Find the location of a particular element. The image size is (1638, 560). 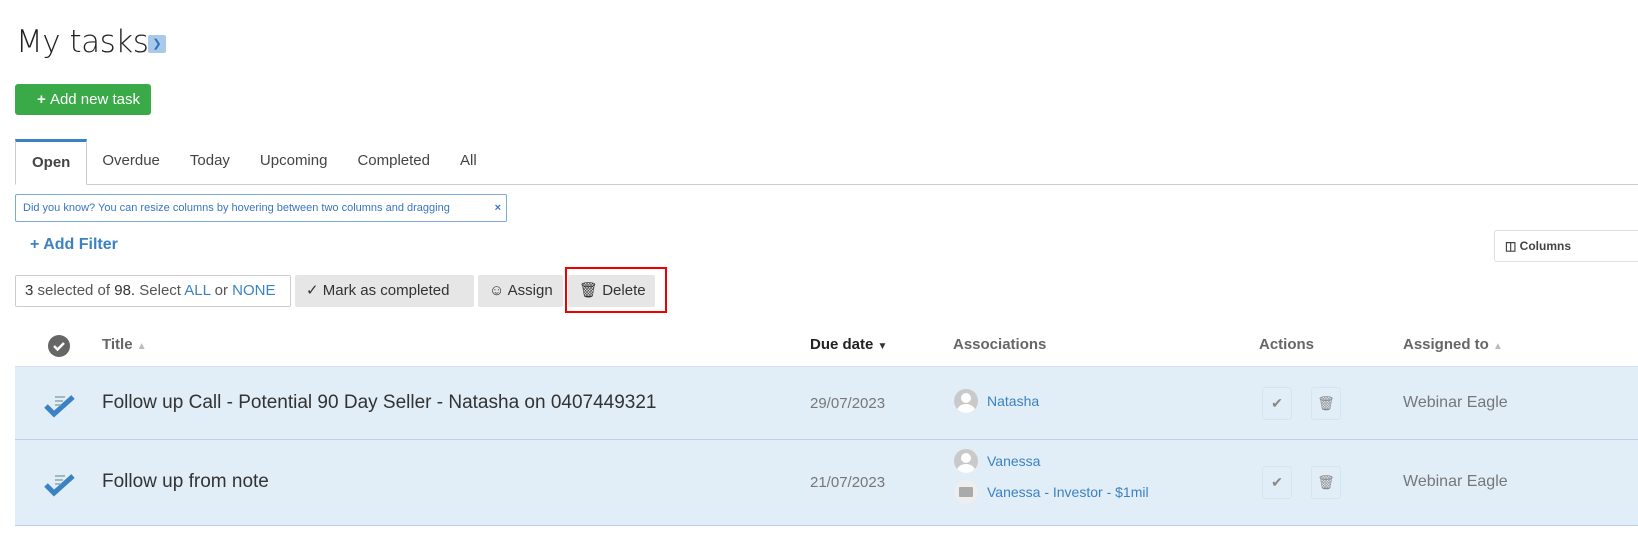

add-new-task-button: + Add new task is located at coordinates (83, 99).